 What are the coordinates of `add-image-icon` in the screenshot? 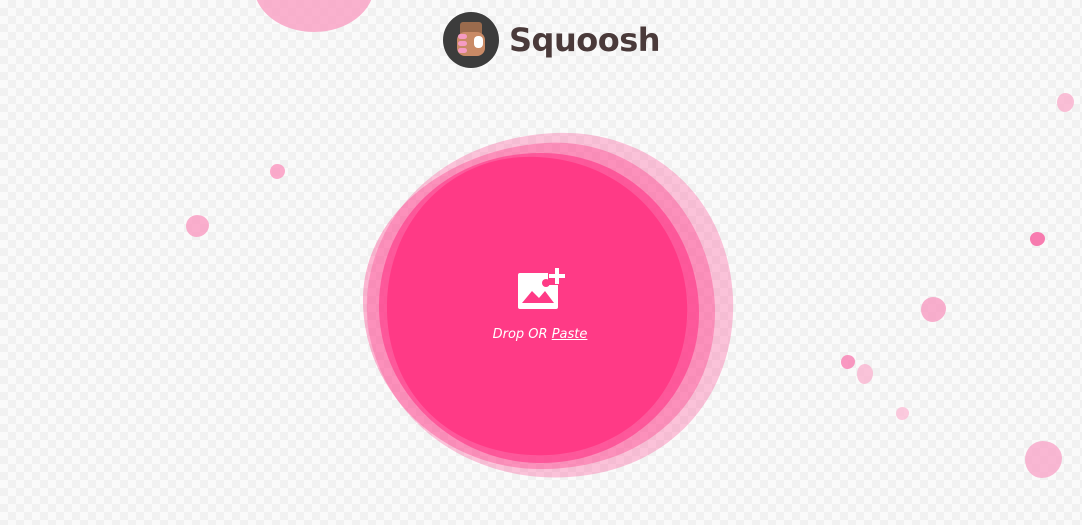 It's located at (542, 288).